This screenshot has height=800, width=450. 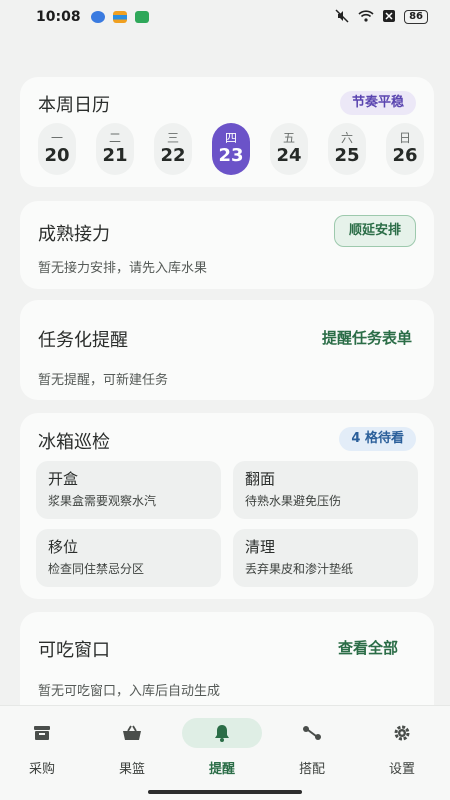 What do you see at coordinates (374, 231) in the screenshot?
I see `postpone-button: 顺延安排` at bounding box center [374, 231].